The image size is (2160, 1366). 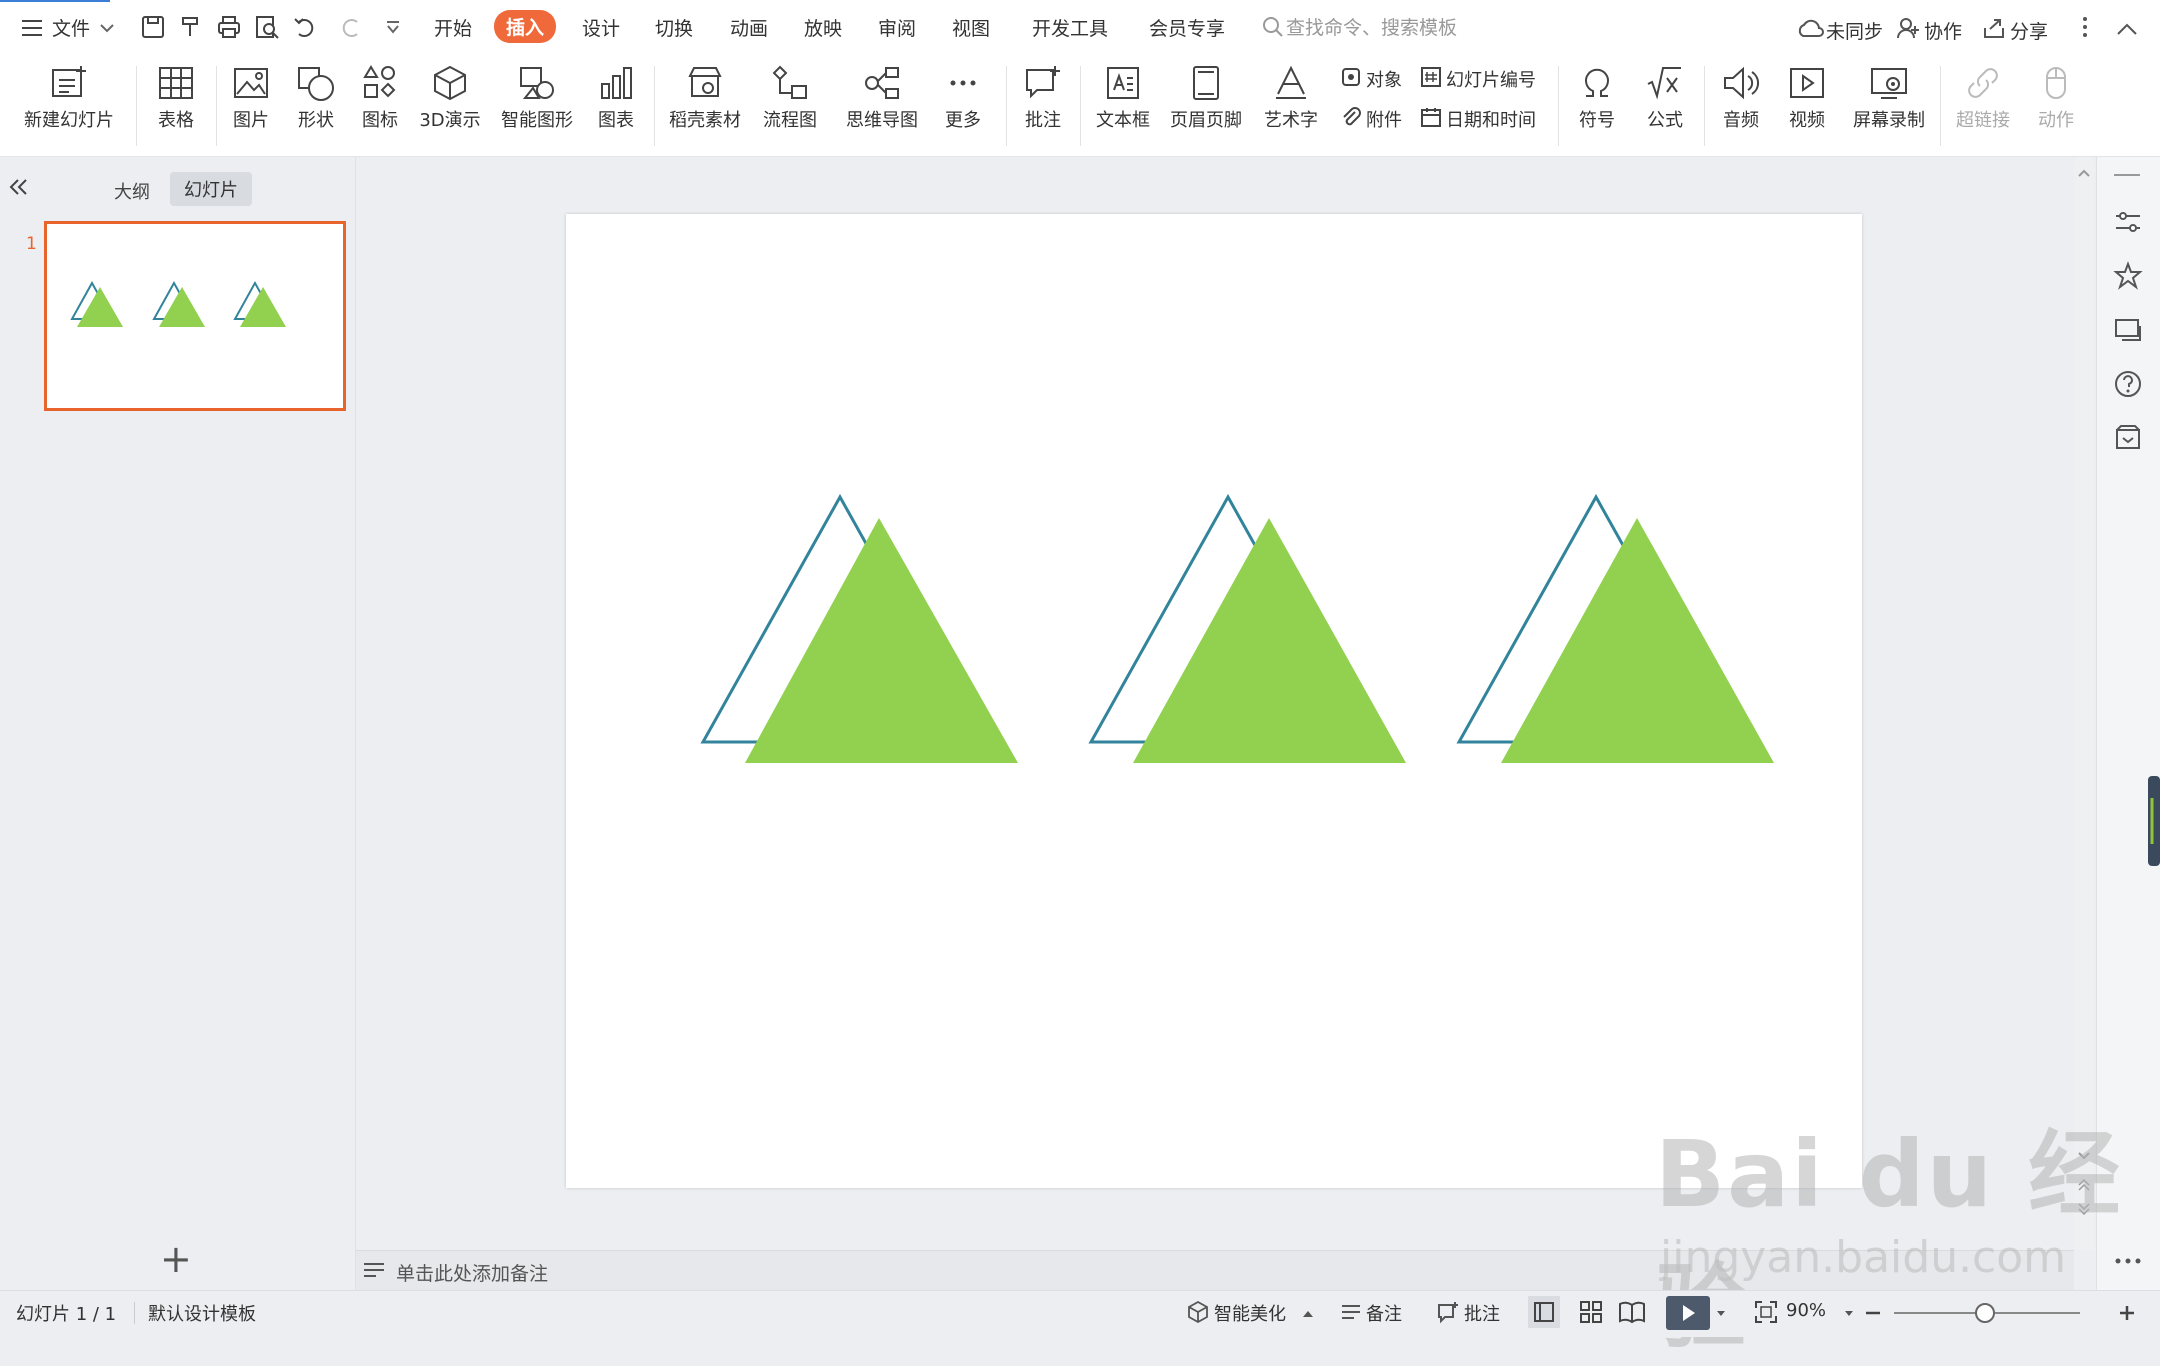 I want to click on star-icon, so click(x=2128, y=276).